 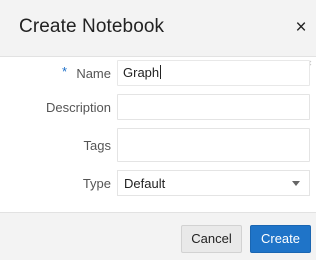 I want to click on tags-row: Tags, so click(x=158, y=145).